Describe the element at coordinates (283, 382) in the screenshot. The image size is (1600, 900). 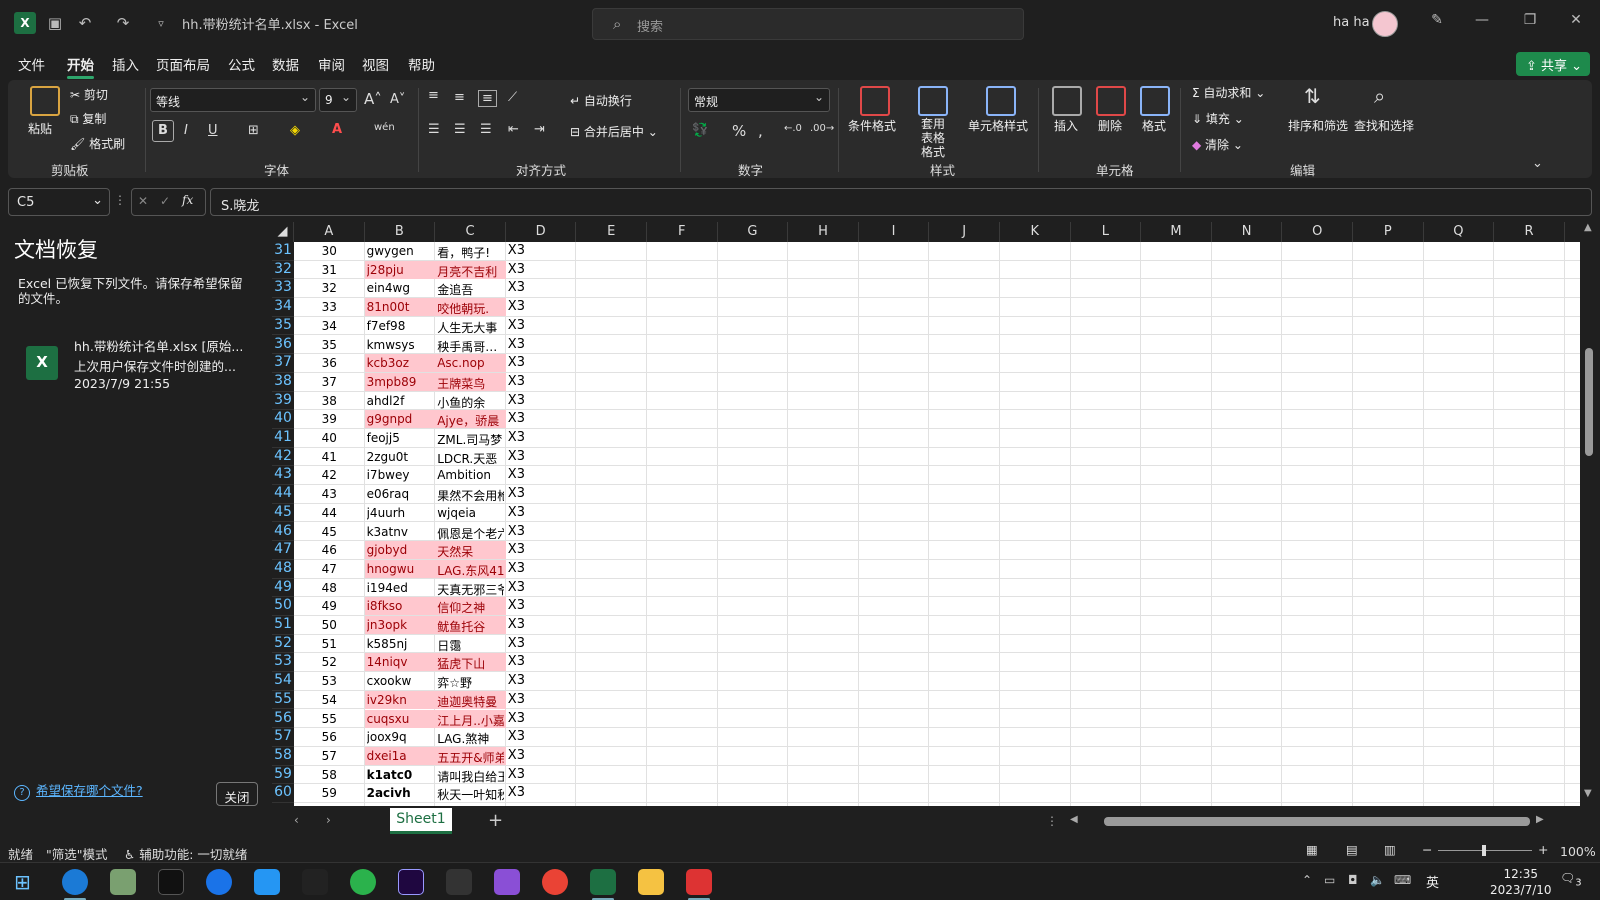
I see `row-header: 38` at that location.